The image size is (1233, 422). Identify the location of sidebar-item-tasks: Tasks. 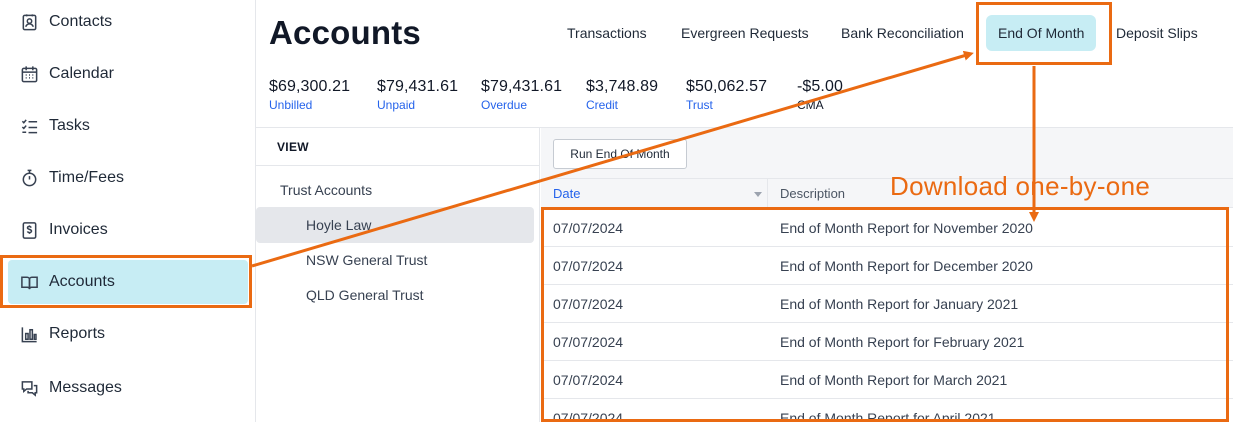
(128, 126).